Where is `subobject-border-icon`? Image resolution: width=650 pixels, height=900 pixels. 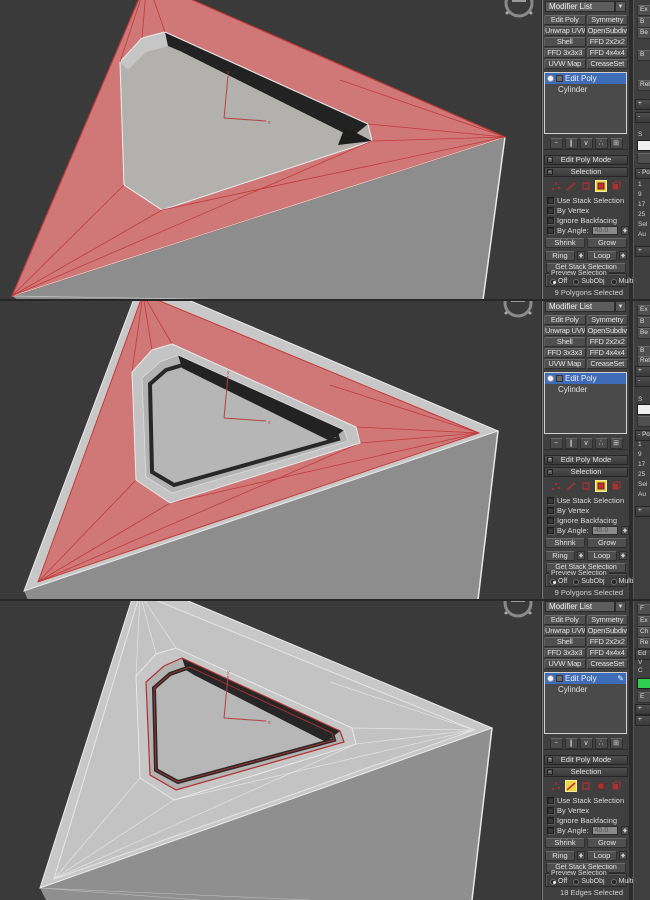
subobject-border-icon is located at coordinates (586, 786).